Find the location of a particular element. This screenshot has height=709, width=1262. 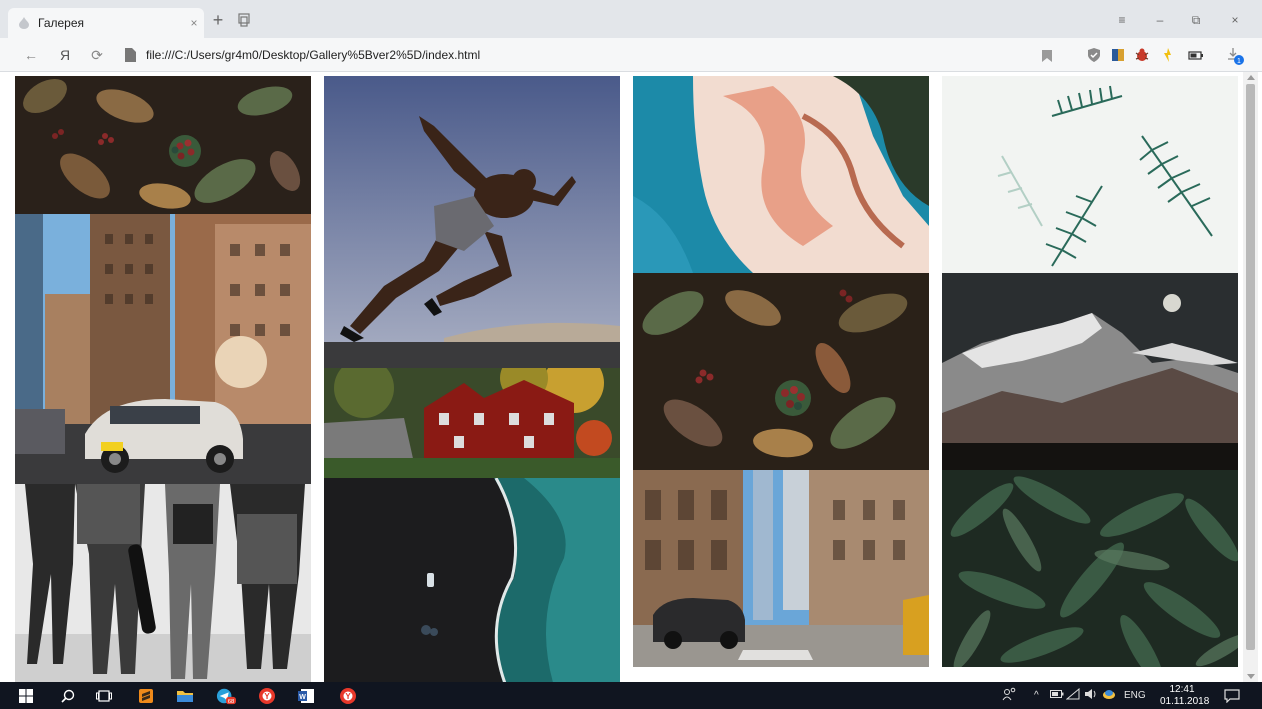

yandex-home-button: Я is located at coordinates (65, 55).